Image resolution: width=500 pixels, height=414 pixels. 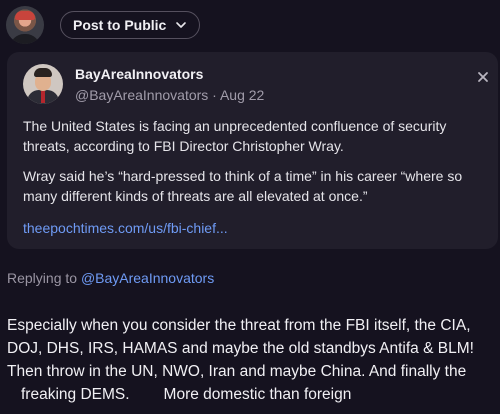 I want to click on reply-text-line: freaking DEMS. More domestic than foreign, so click(x=252, y=394).